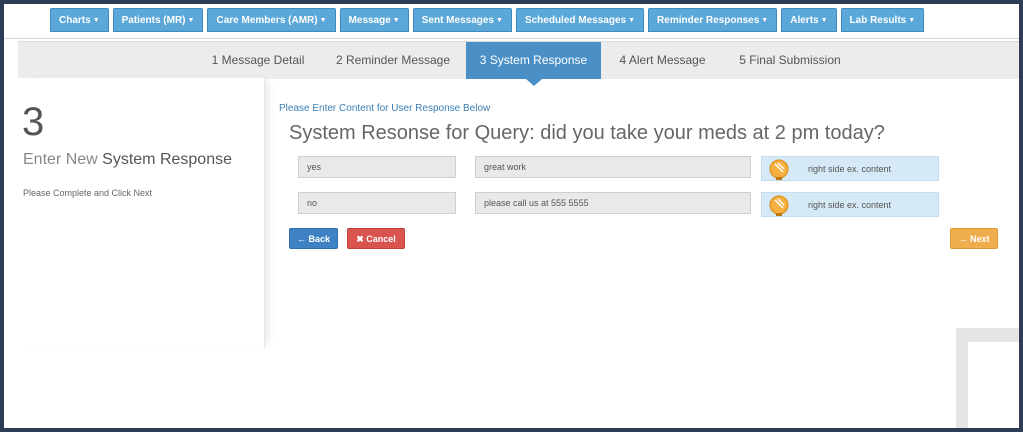 This screenshot has height=432, width=1023. Describe the element at coordinates (79, 20) in the screenshot. I see `nav-charts: Charts ▼` at that location.